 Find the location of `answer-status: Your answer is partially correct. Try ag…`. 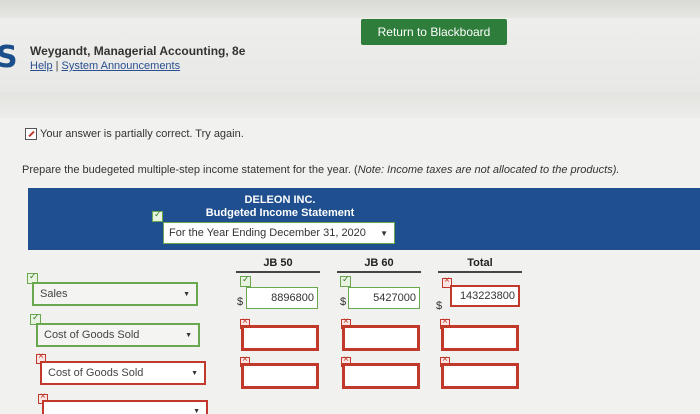

answer-status: Your answer is partially correct. Try ag… is located at coordinates (142, 134).